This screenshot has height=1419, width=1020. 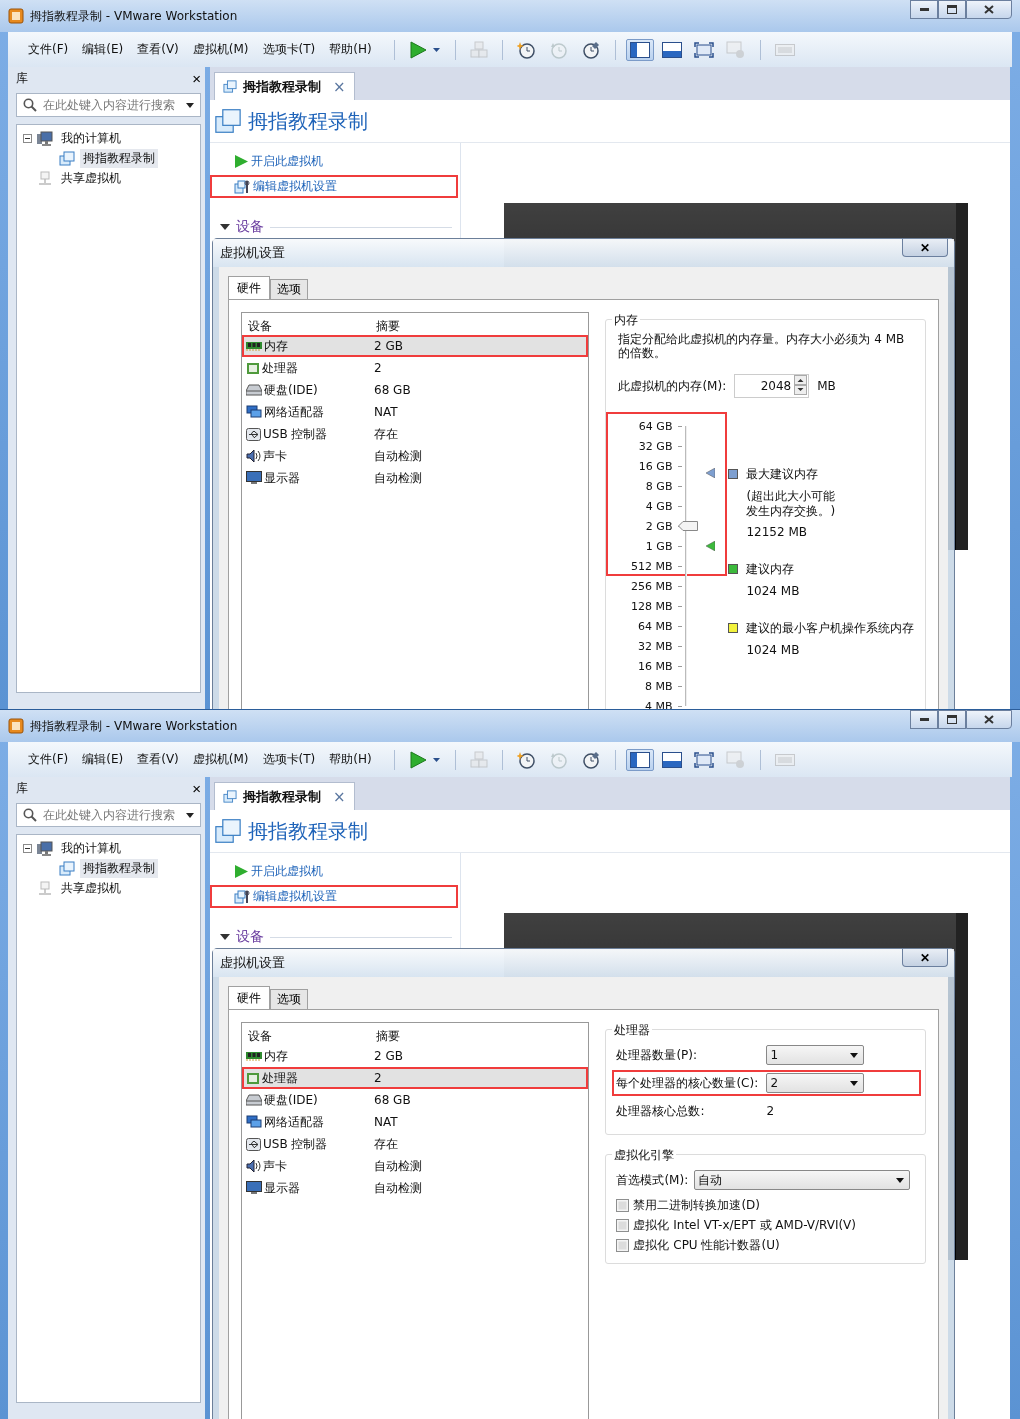 I want to click on group-title: 虚拟化引擎, so click(x=644, y=1155).